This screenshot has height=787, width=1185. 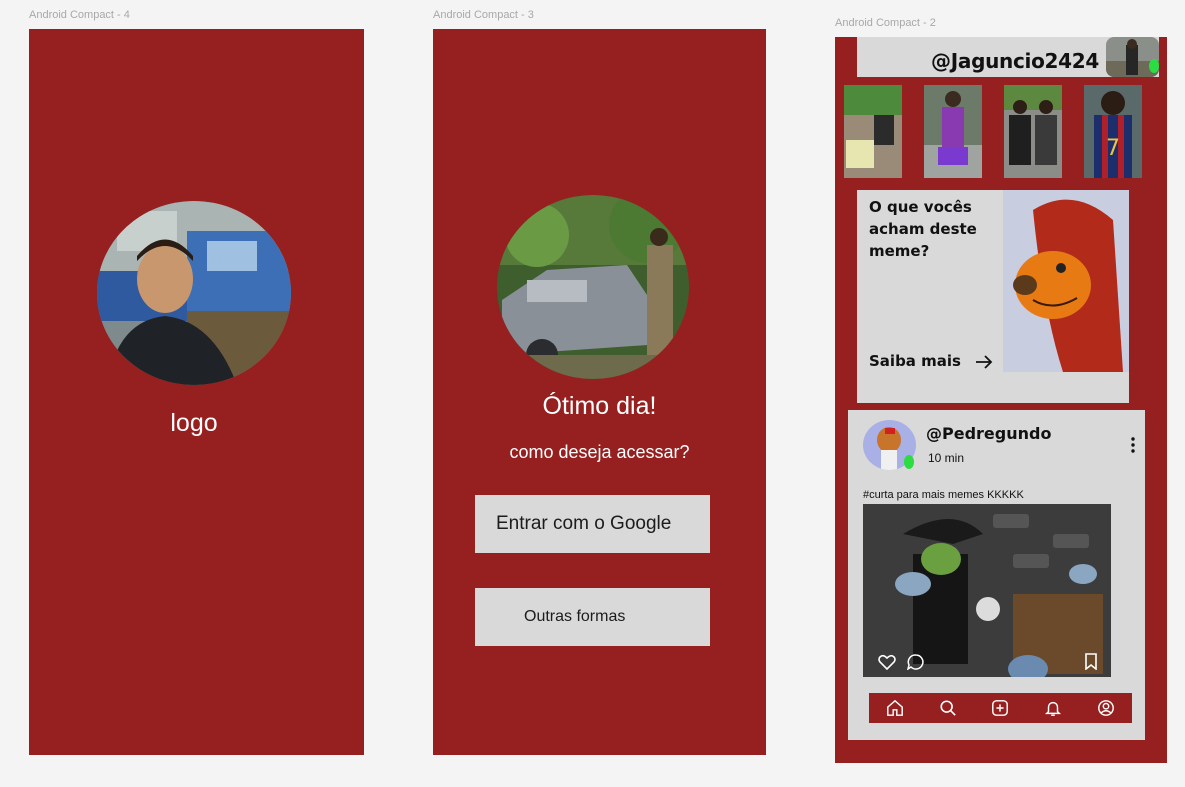 What do you see at coordinates (1066, 281) in the screenshot?
I see `promo-meme-image` at bounding box center [1066, 281].